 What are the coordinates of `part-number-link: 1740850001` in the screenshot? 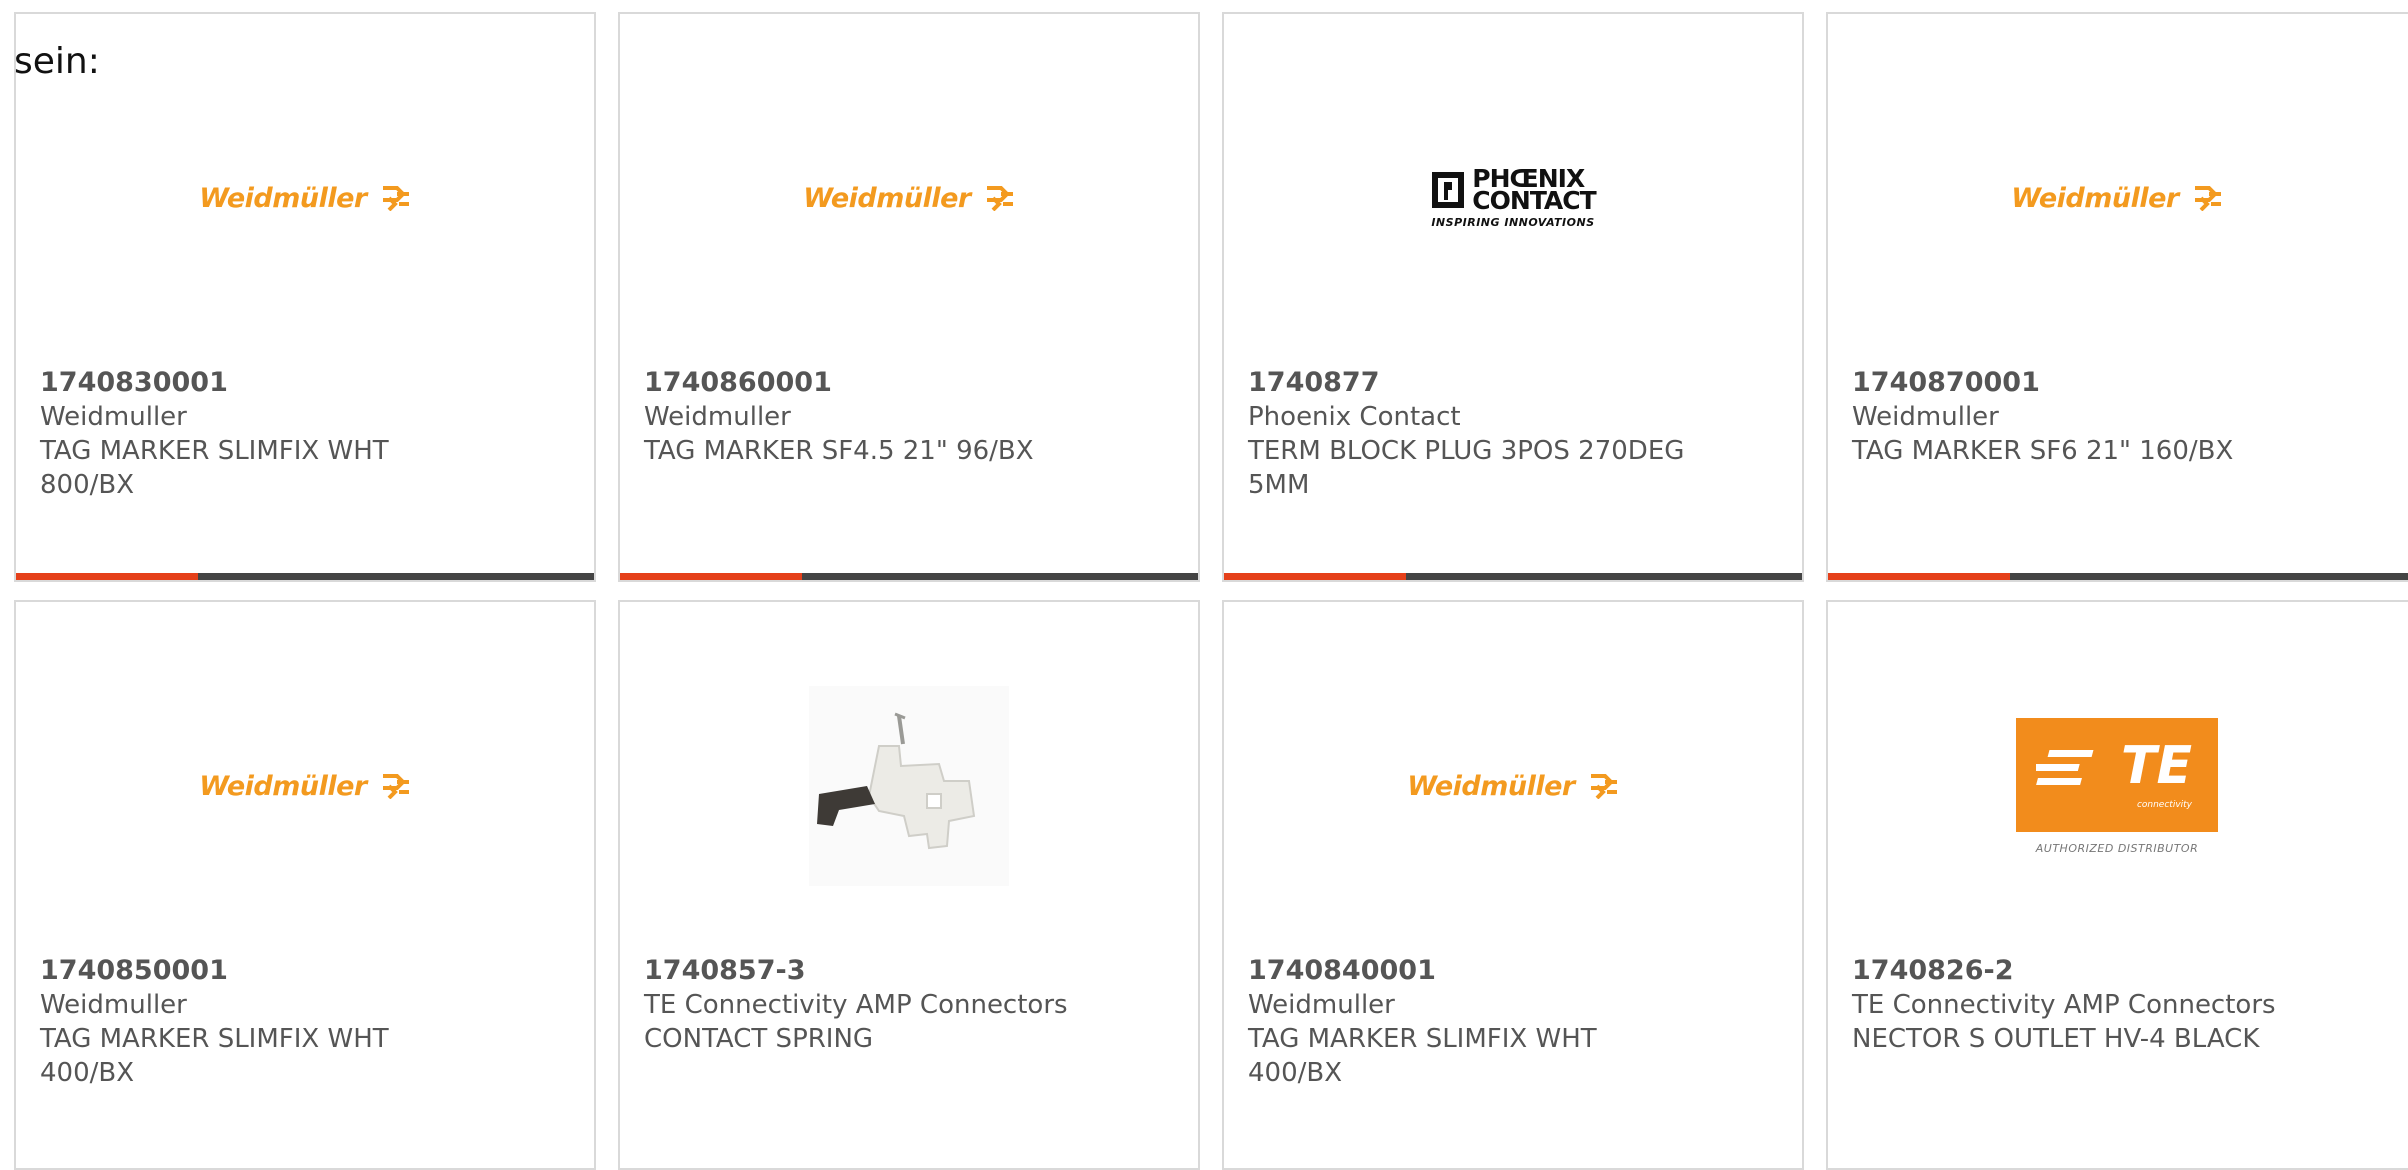 It's located at (305, 971).